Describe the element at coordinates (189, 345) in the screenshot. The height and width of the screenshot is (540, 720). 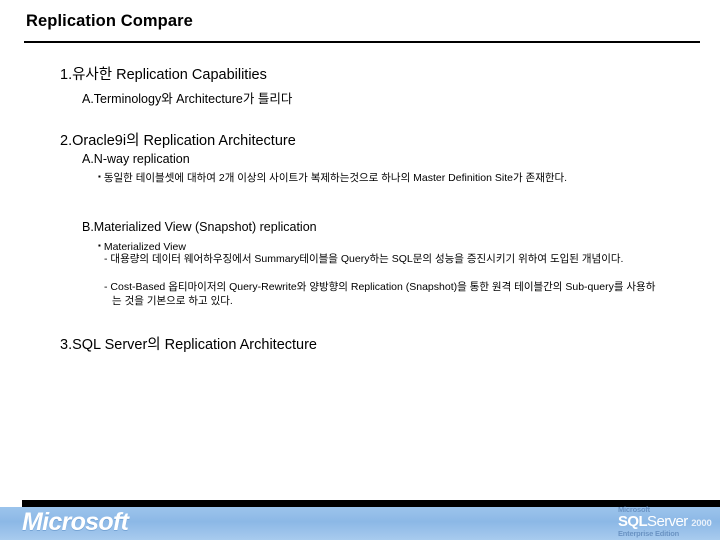
I see `outline-item-3: 3.SQL Server의 Replication Architecture` at that location.